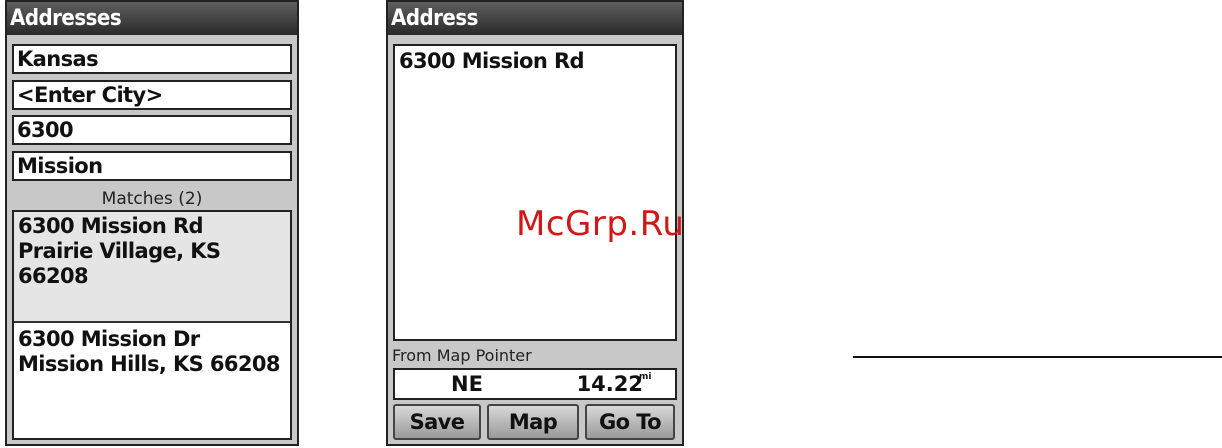 The image size is (1222, 448). What do you see at coordinates (152, 18) in the screenshot?
I see `screen-title: Addresses` at bounding box center [152, 18].